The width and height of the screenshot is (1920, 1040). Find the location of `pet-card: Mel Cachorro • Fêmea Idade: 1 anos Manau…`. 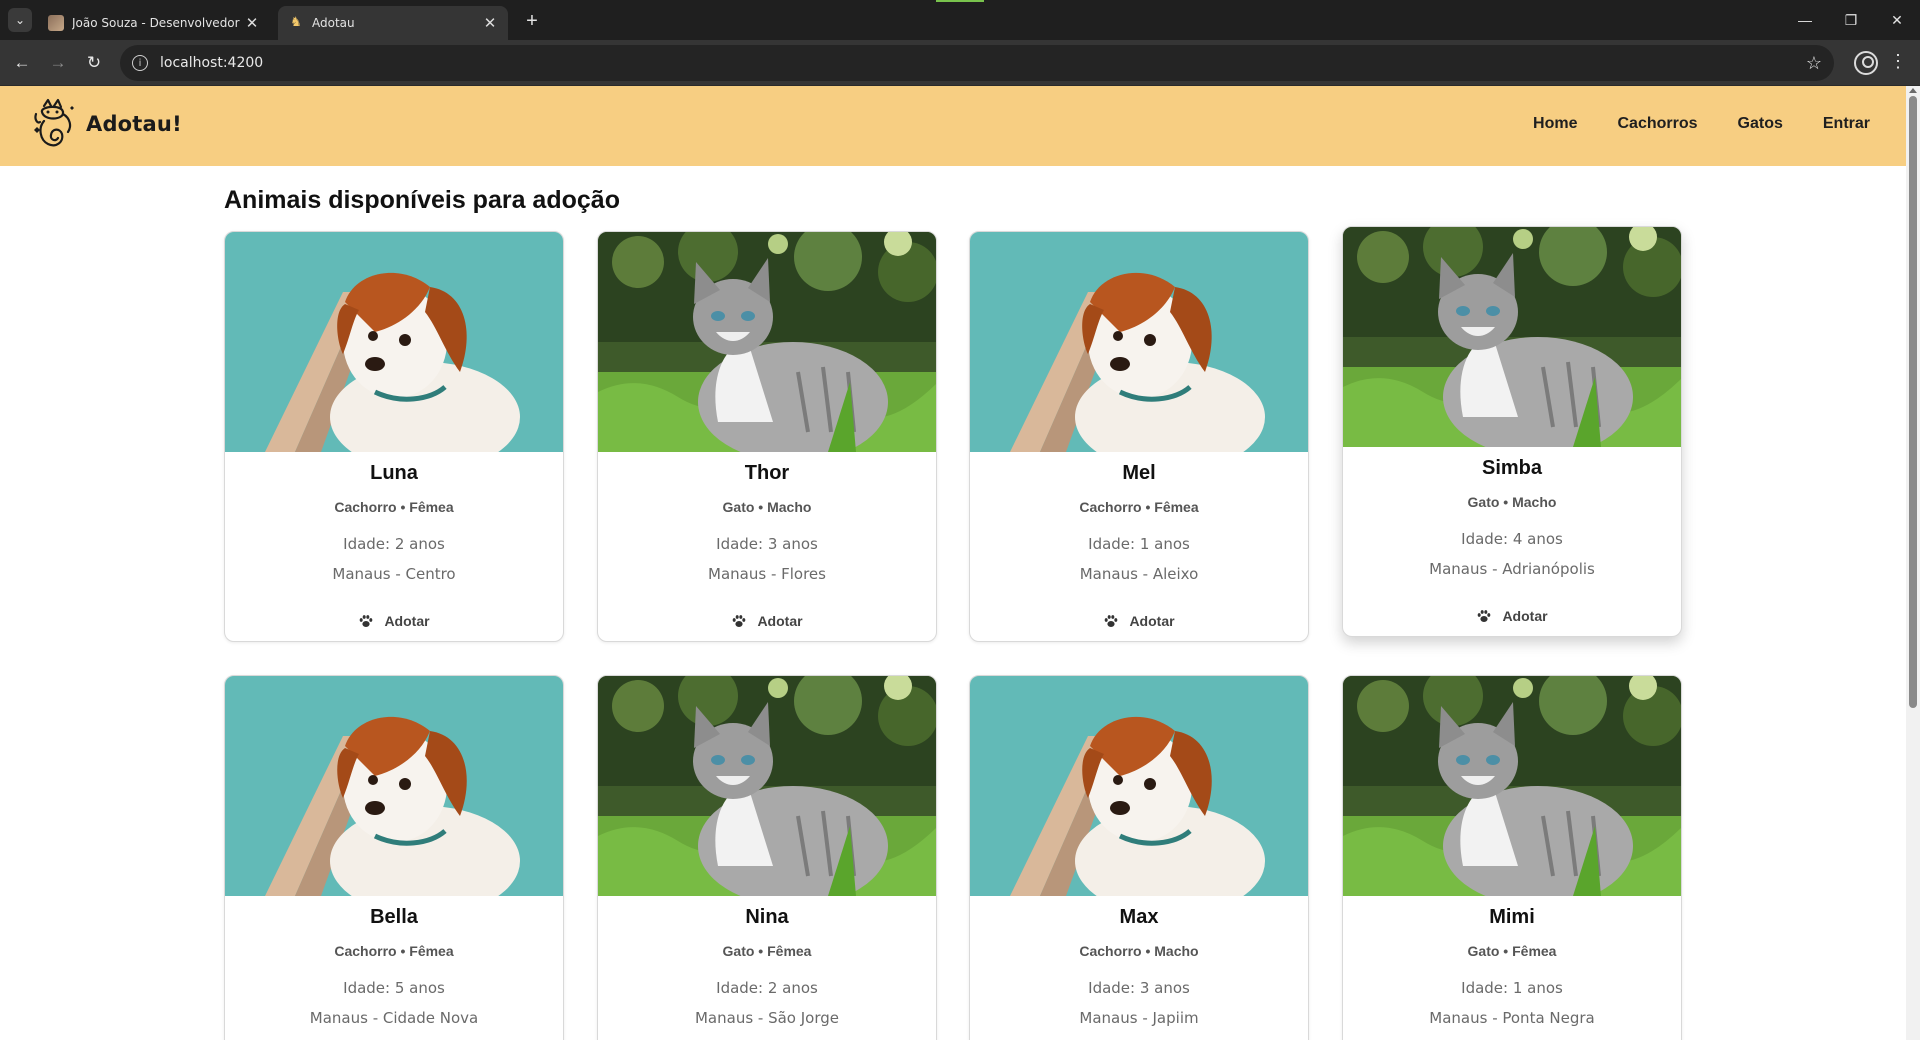

pet-card: Mel Cachorro • Fêmea Idade: 1 anos Manau… is located at coordinates (1139, 436).